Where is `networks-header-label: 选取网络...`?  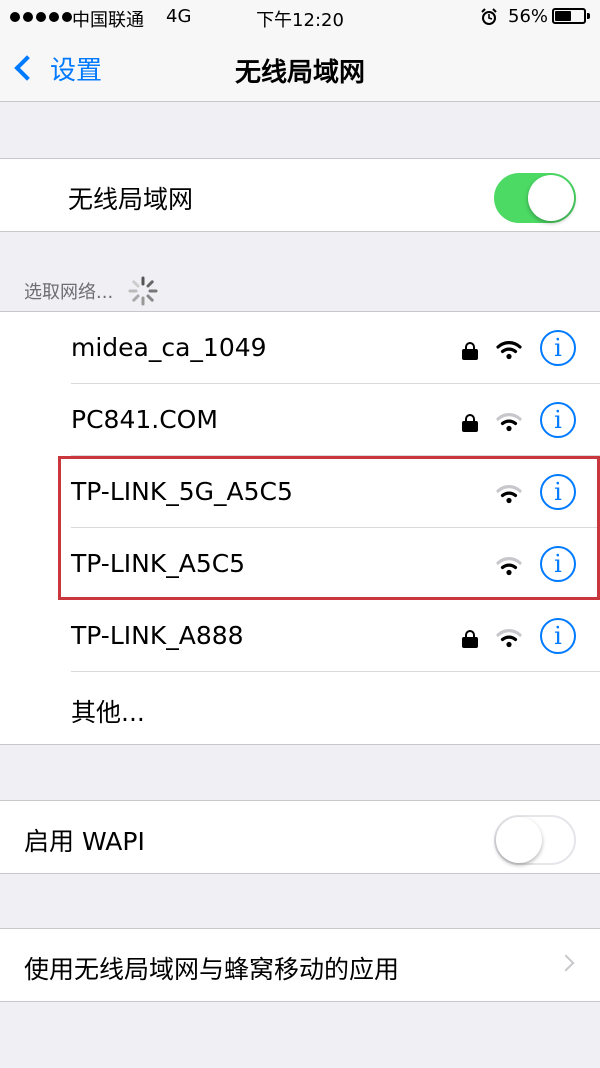
networks-header-label: 选取网络... is located at coordinates (69, 292).